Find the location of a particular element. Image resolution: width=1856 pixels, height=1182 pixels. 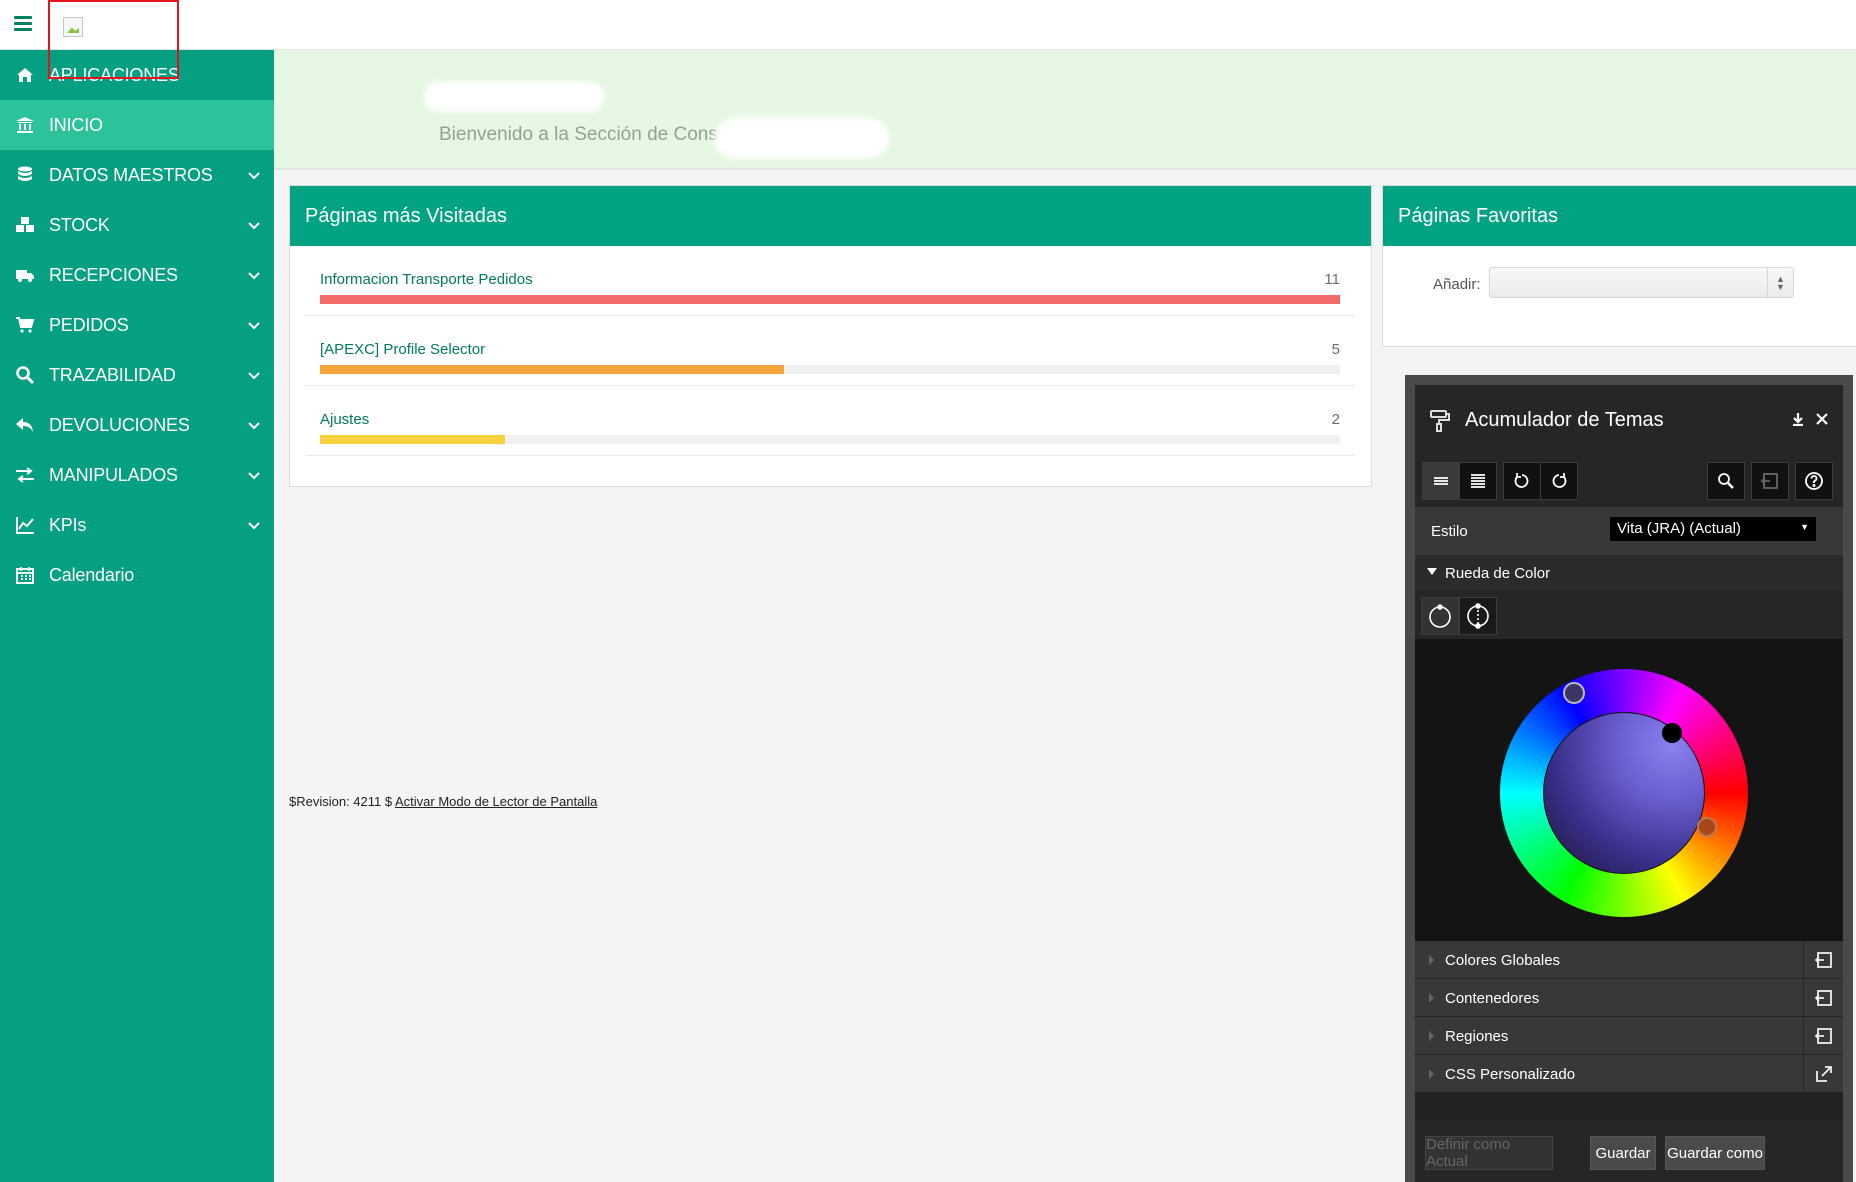

color-wheel is located at coordinates (1624, 793).